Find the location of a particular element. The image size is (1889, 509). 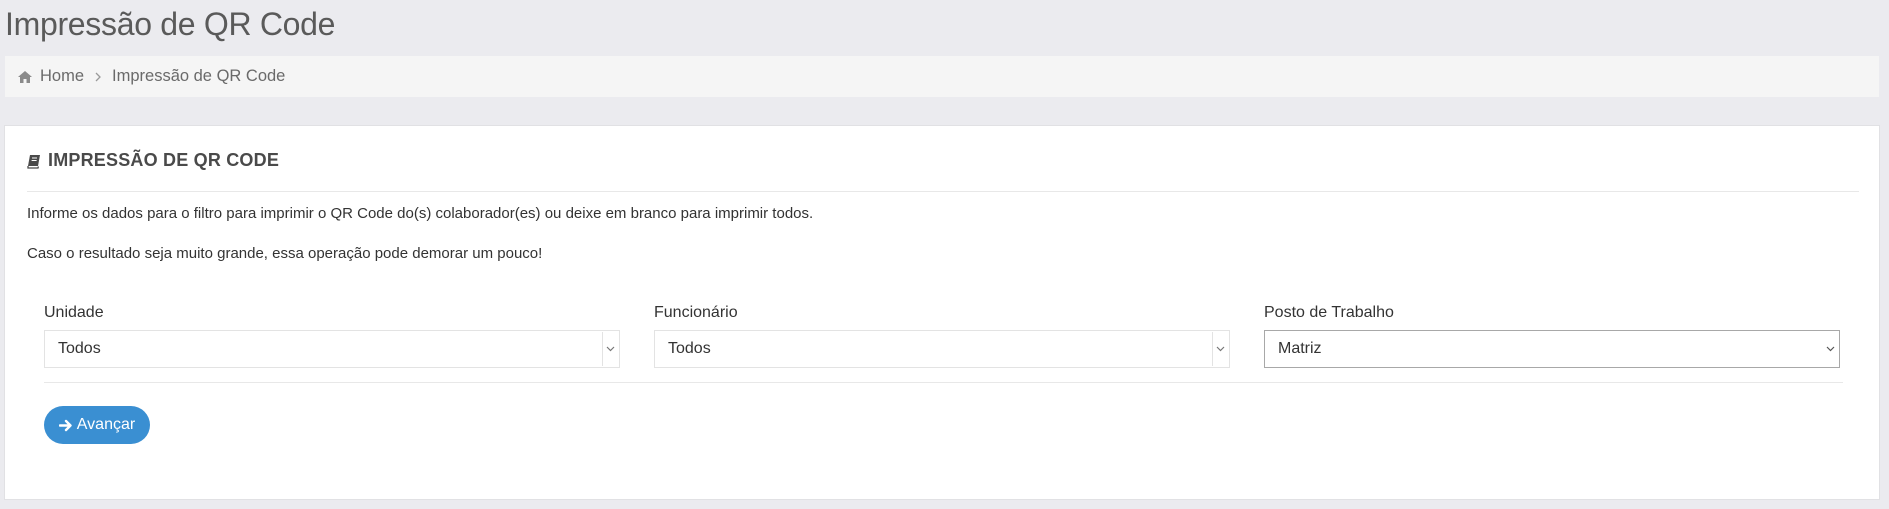

posto-field: Posto de Trabalho Matriz is located at coordinates (1552, 336).